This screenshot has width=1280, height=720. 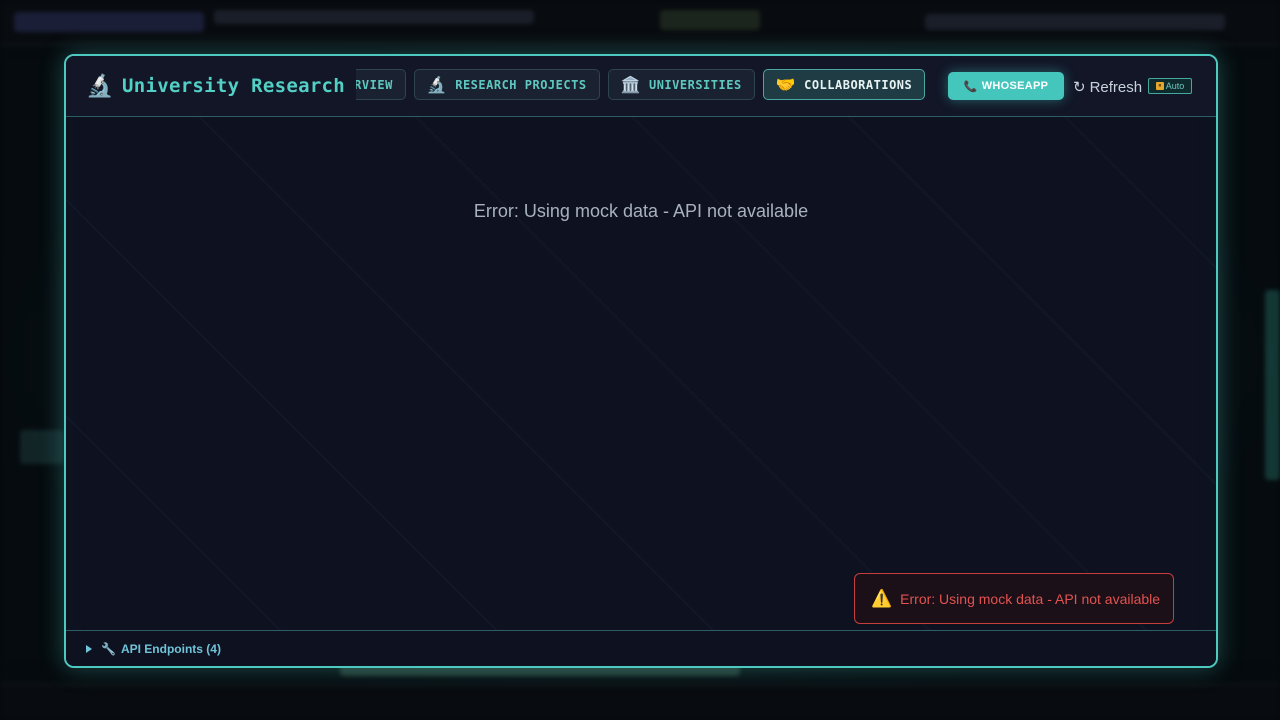 I want to click on auto-label: Auto, so click(x=1175, y=86).